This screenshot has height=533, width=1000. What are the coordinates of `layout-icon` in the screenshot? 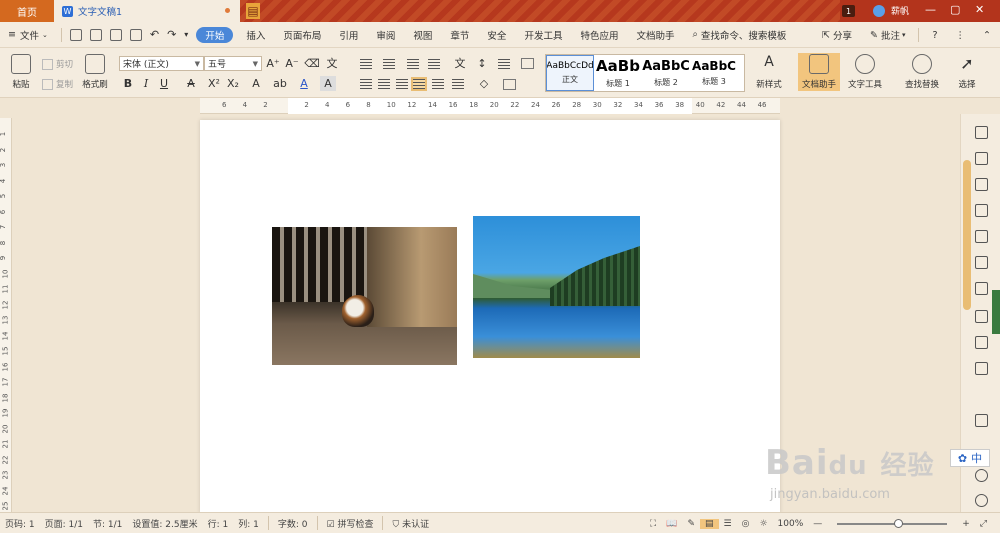 It's located at (981, 316).